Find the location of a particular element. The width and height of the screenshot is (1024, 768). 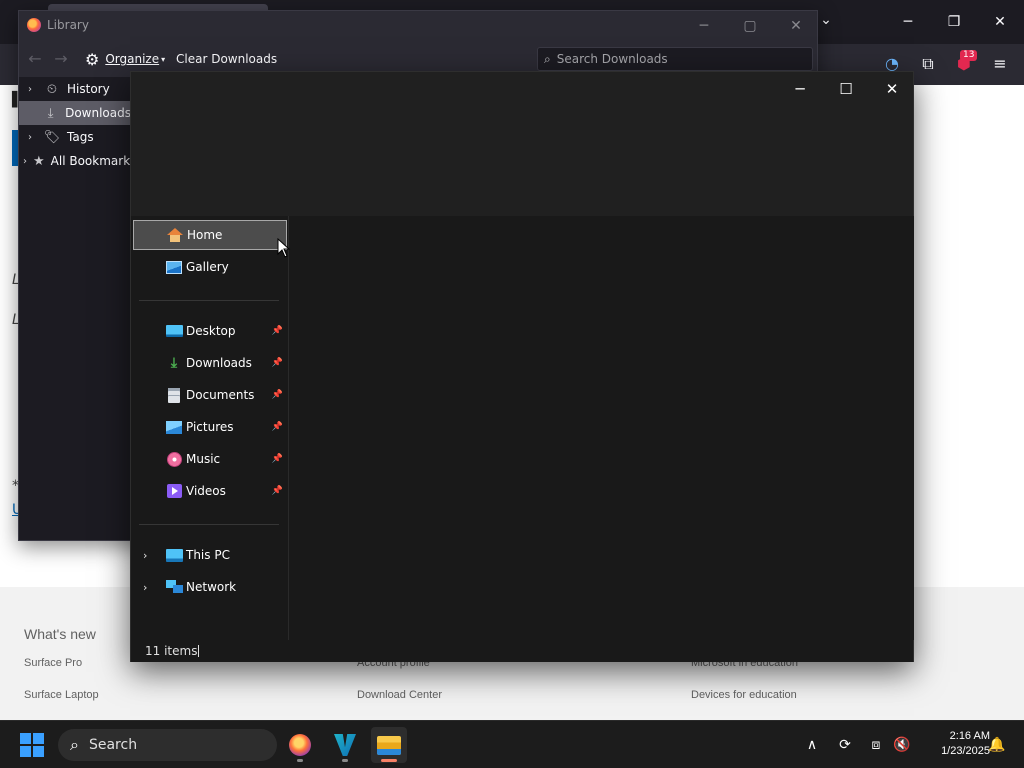

taskbar-clock: 2:16 AM 1/23/2025 is located at coordinates (955, 744).